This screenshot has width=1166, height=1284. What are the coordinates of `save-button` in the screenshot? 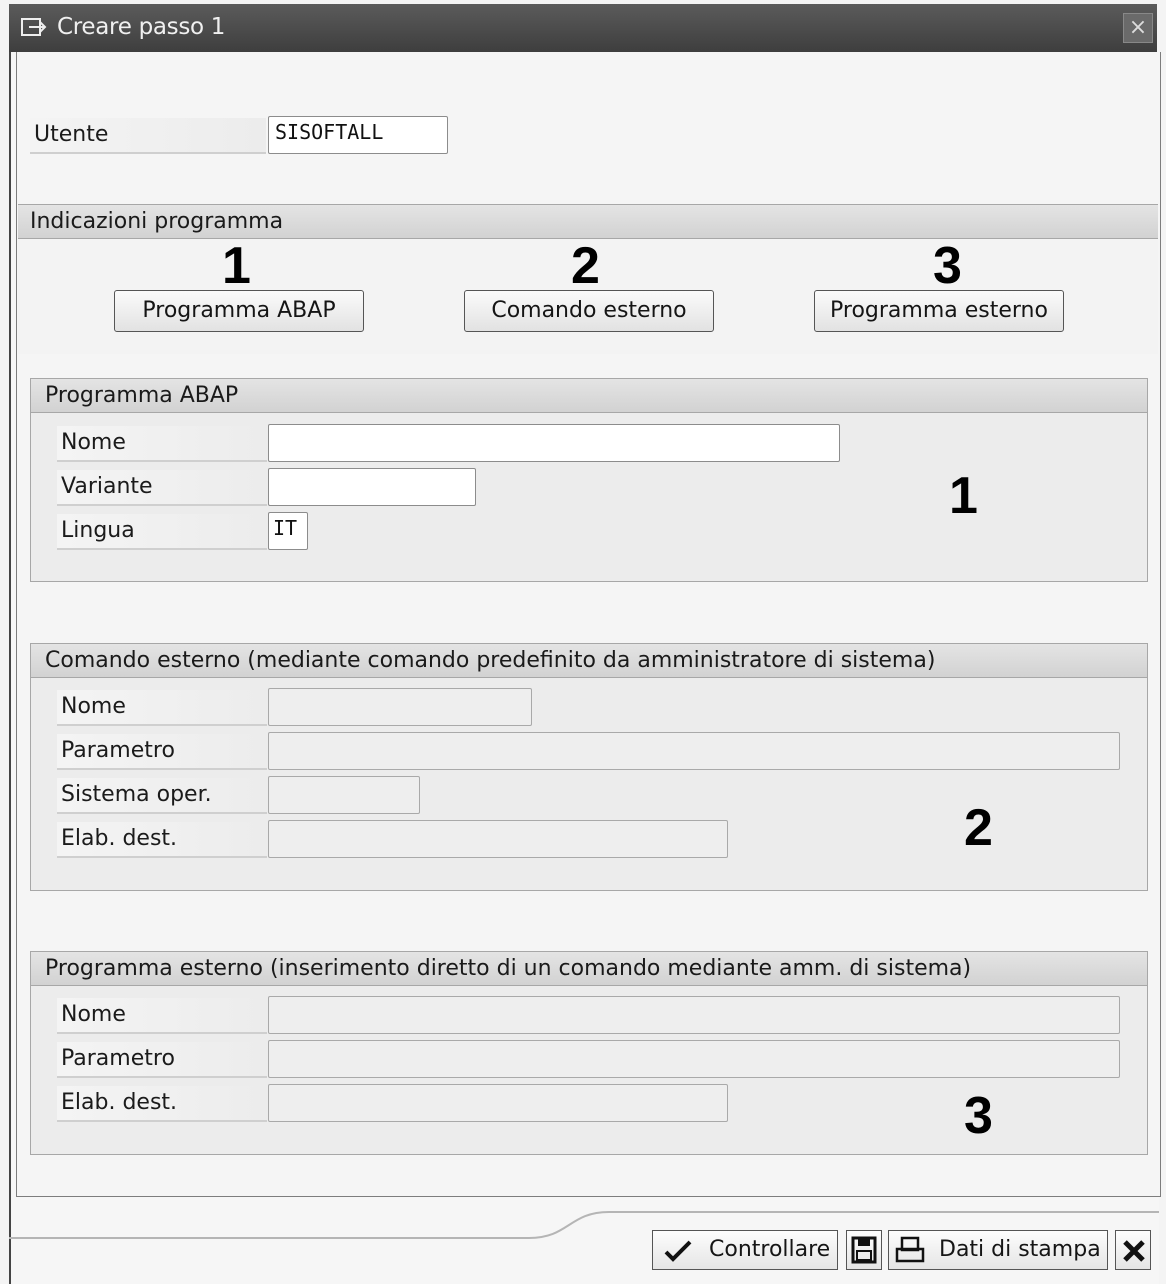 It's located at (864, 1250).